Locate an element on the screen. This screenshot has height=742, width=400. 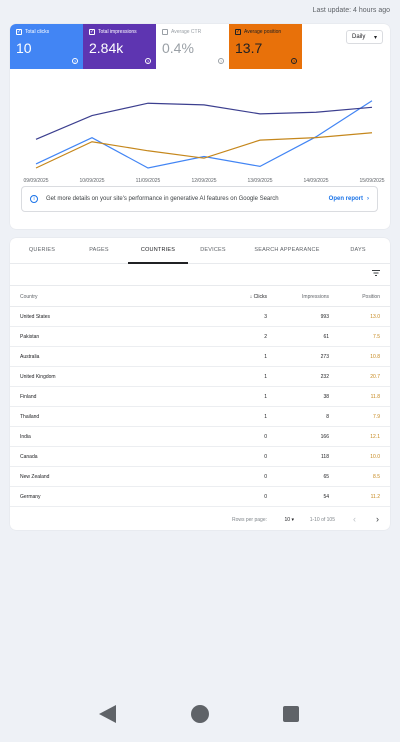
cell-position: 10.8 is located at coordinates (375, 357).